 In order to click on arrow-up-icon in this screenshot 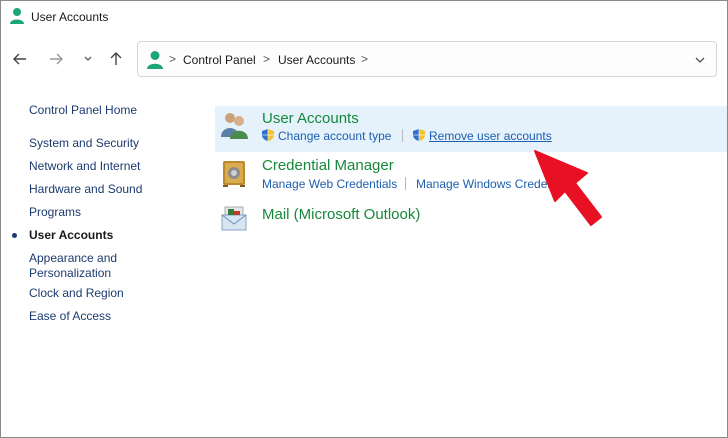, I will do `click(116, 58)`.